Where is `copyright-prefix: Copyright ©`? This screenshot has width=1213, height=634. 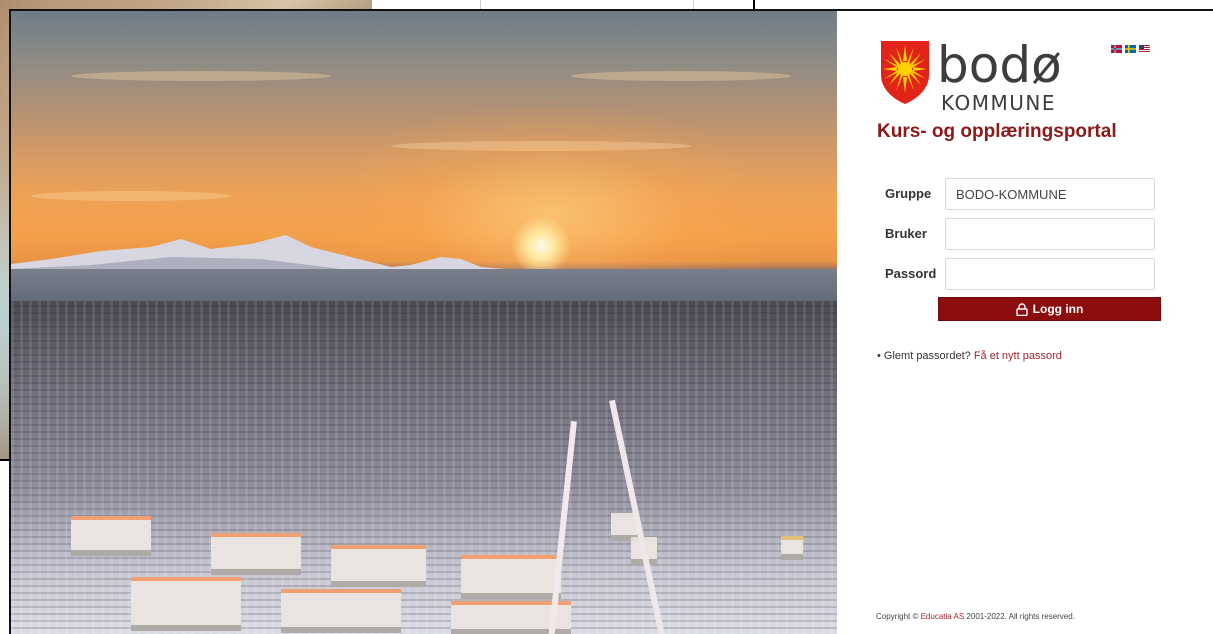
copyright-prefix: Copyright © is located at coordinates (897, 616).